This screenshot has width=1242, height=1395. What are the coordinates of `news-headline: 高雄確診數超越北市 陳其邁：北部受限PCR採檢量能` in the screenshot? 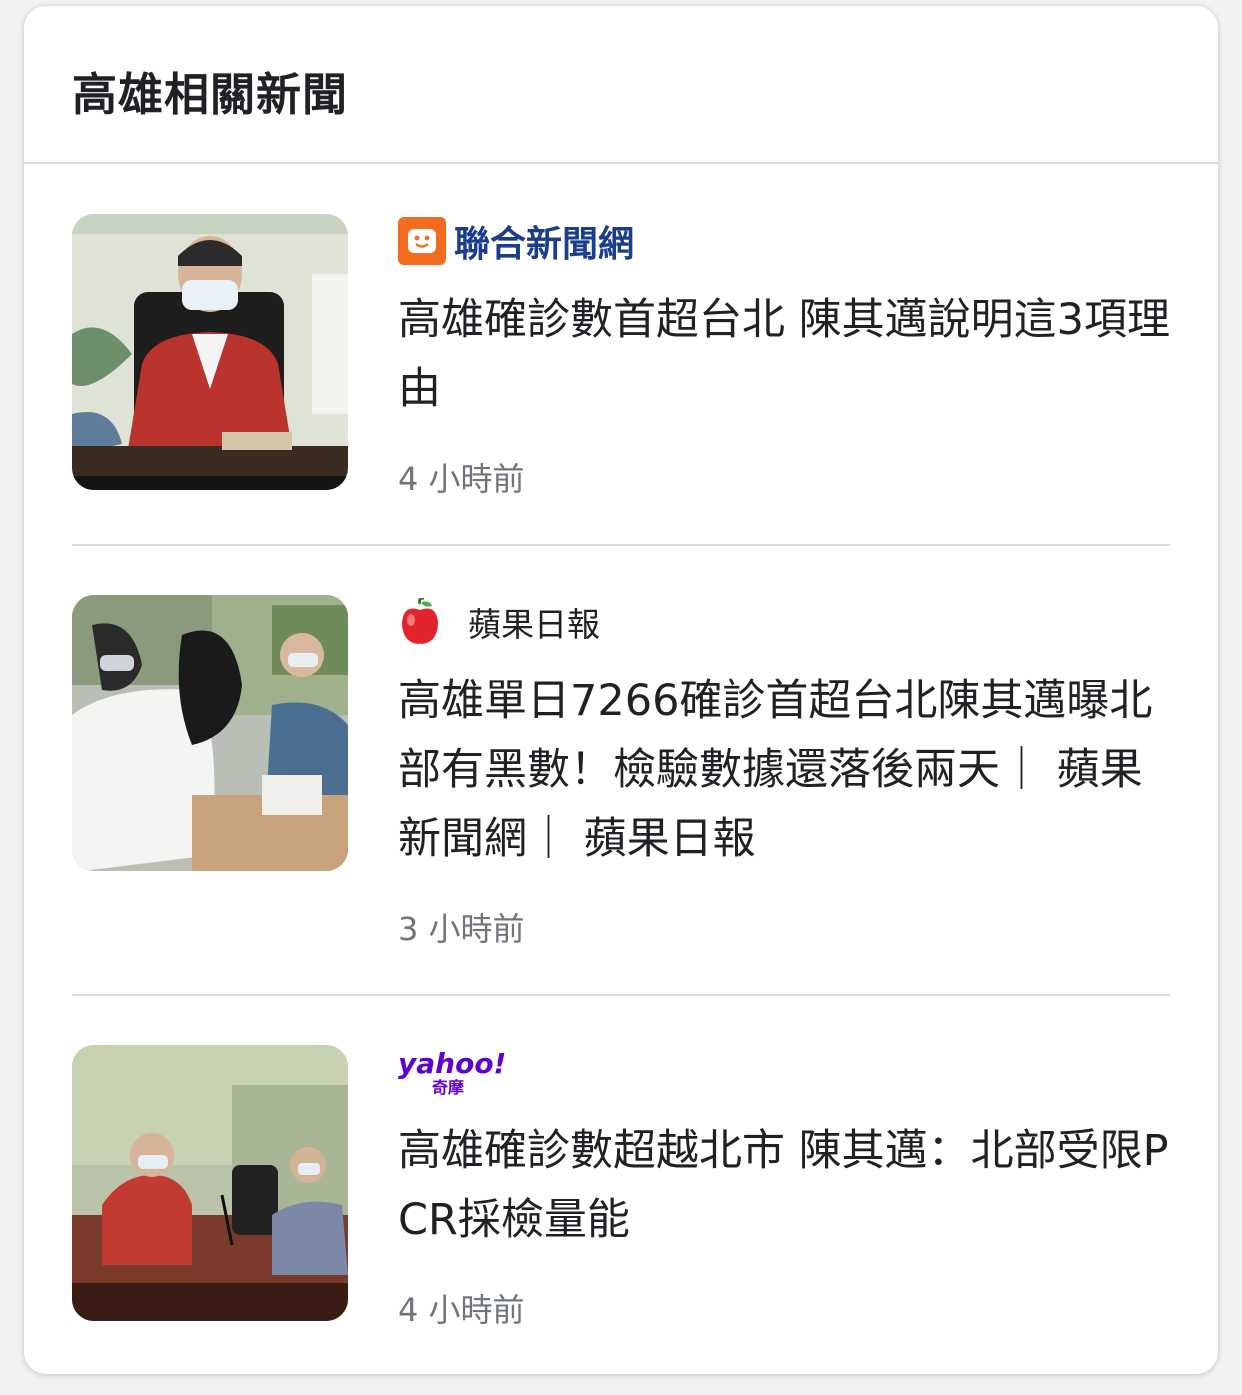 It's located at (788, 1186).